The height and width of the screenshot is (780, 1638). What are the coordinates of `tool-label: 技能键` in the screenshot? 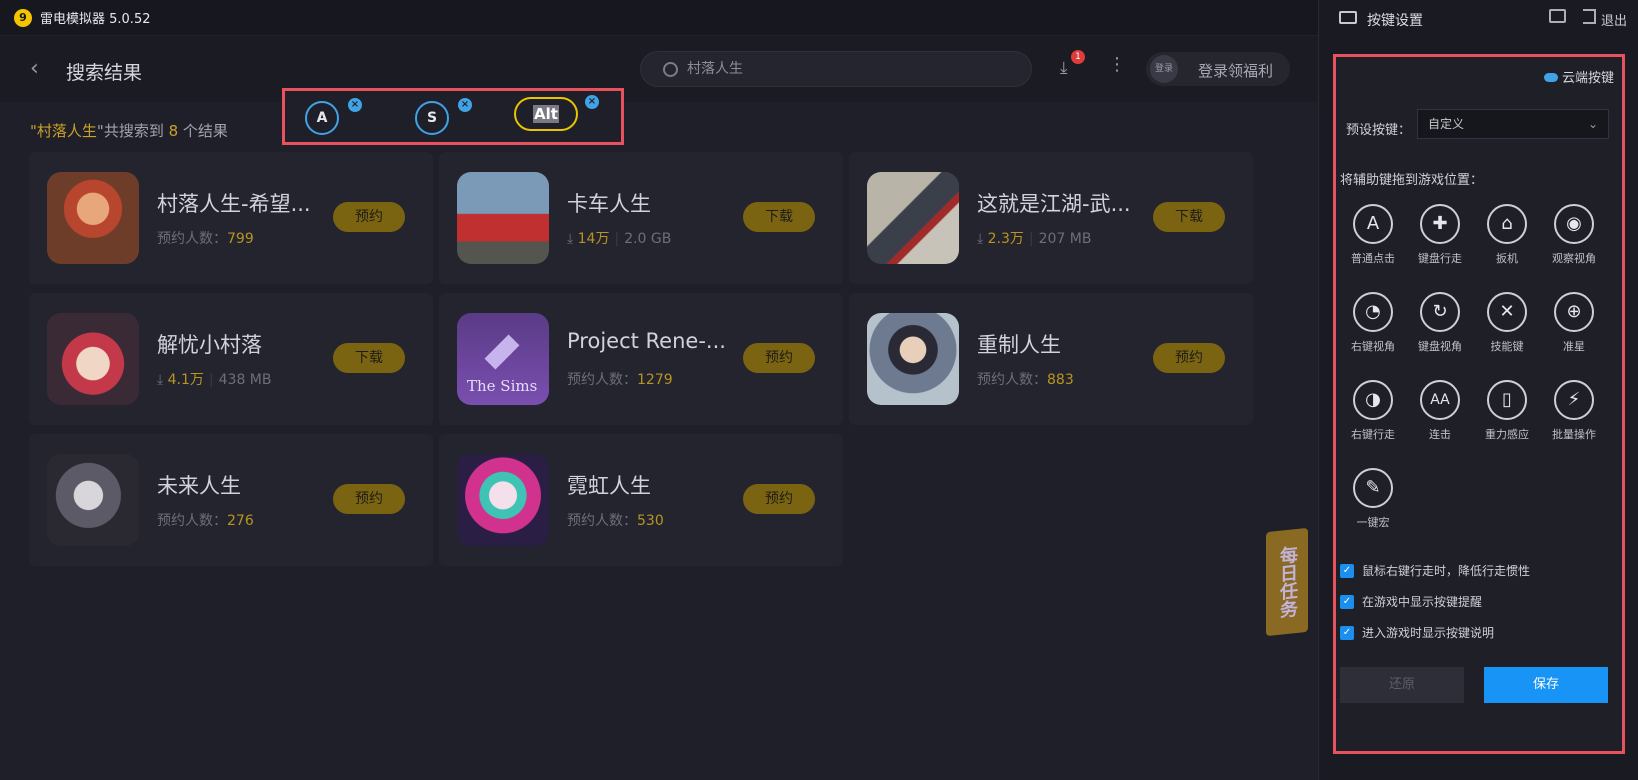 It's located at (1507, 346).